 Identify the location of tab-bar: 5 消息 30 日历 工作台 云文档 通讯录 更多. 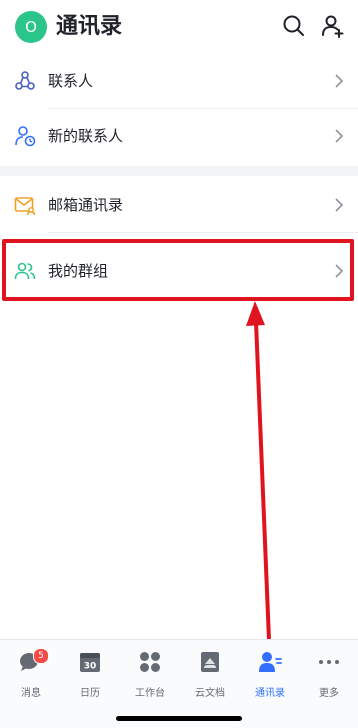
(179, 683).